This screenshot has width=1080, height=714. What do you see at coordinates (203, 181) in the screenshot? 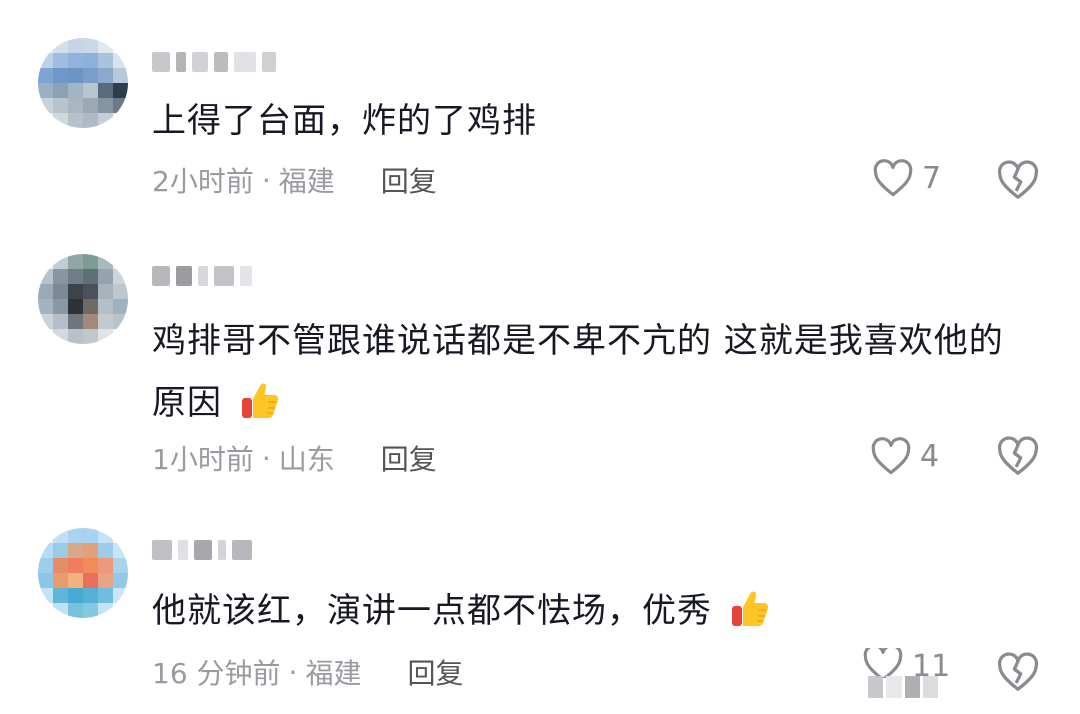
I see `timestamp: 2小时前` at bounding box center [203, 181].